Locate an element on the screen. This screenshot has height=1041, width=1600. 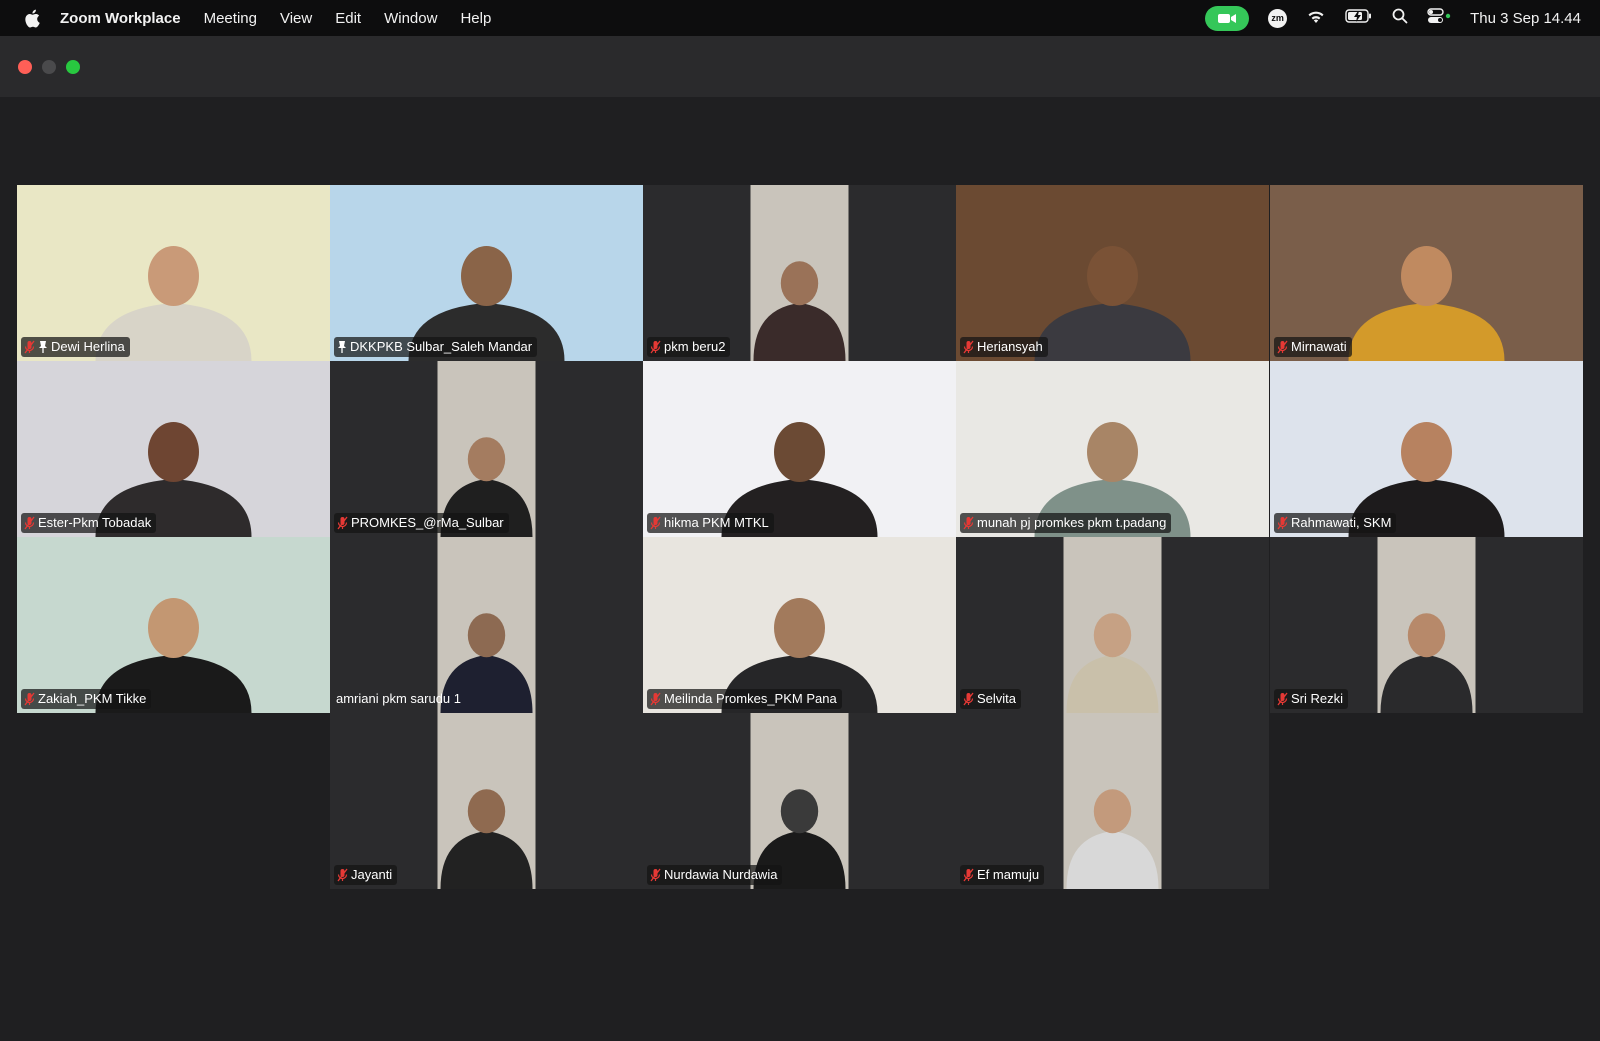
menu-window: Window is located at coordinates (410, 18).